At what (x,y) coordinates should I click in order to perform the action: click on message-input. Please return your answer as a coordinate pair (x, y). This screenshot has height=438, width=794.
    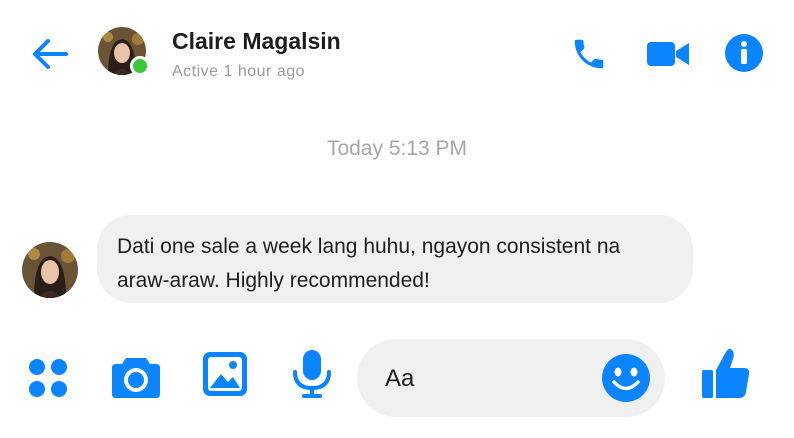
    Looking at the image, I should click on (485, 379).